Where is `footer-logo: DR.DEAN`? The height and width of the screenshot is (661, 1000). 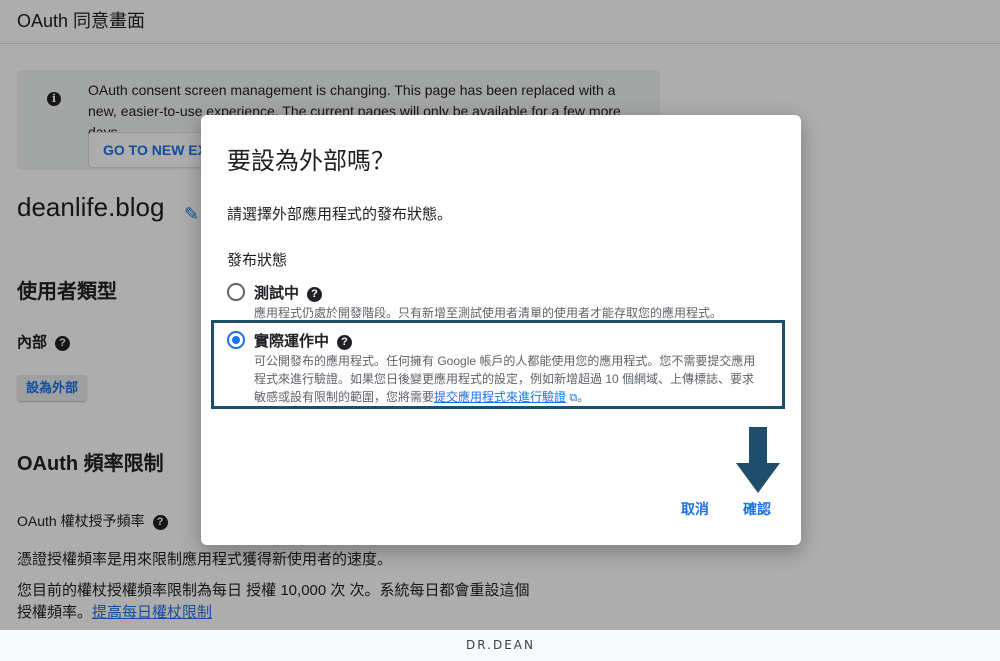
footer-logo: DR.DEAN is located at coordinates (500, 645).